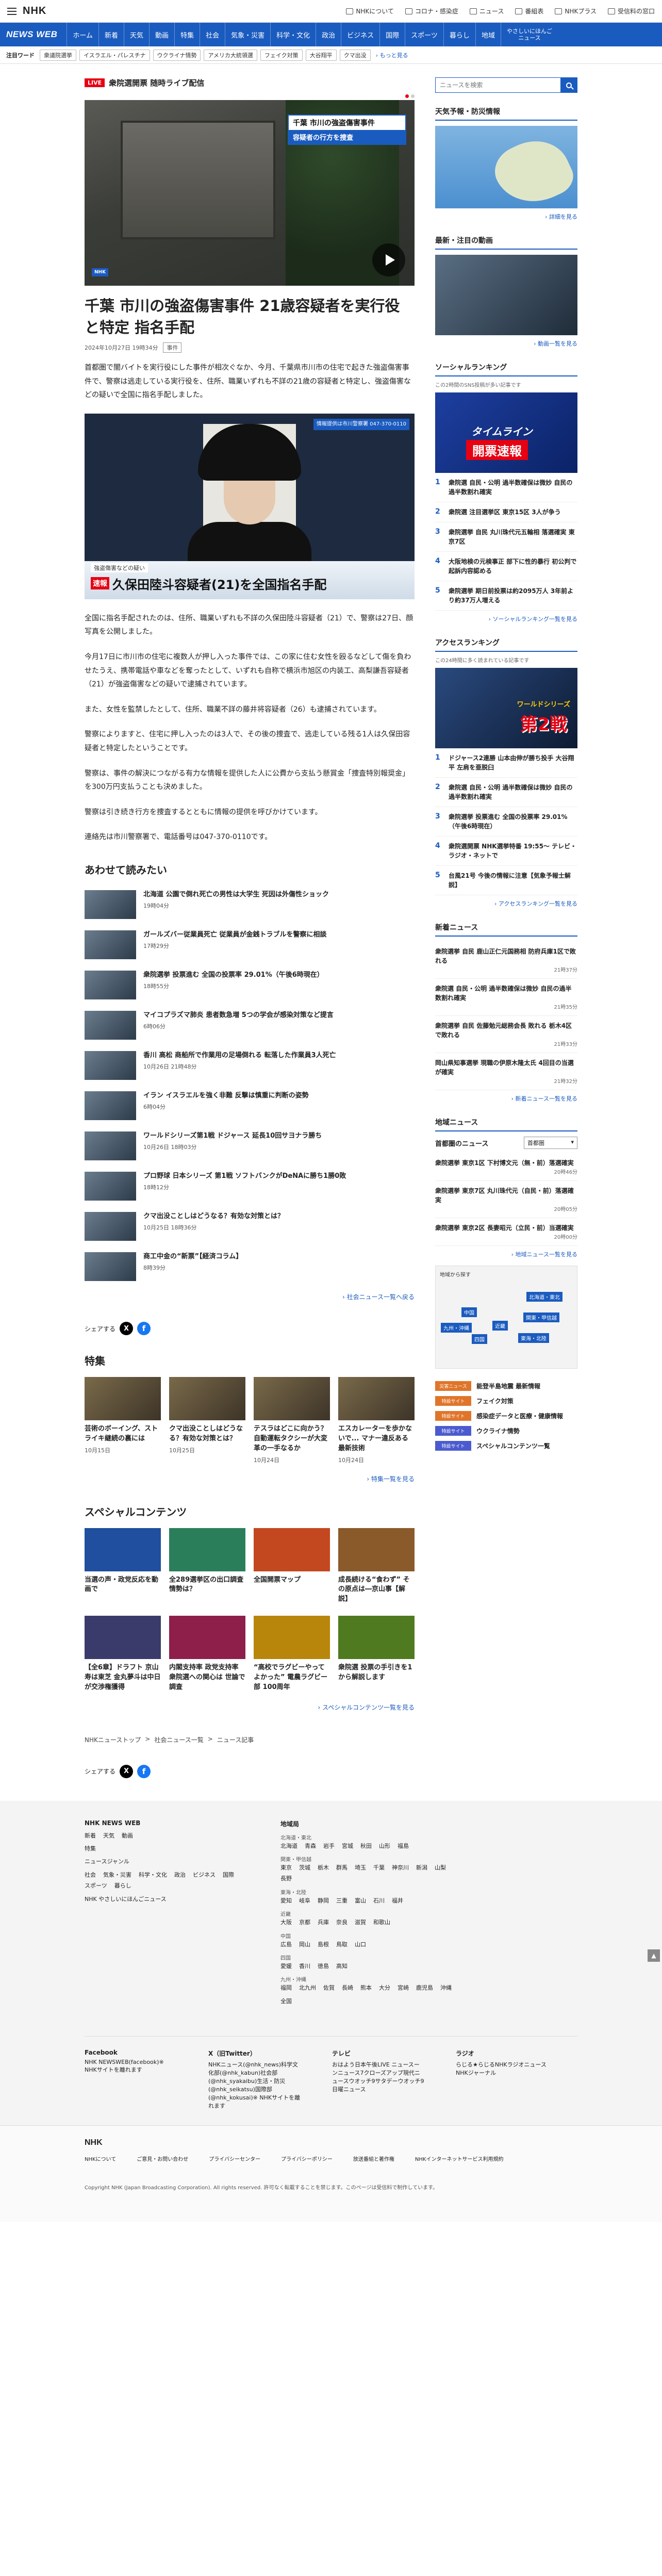  I want to click on news-item: 衆院選挙 東京2区 長妻昭元（立民・前）当選確実 20時00分, so click(506, 1232).